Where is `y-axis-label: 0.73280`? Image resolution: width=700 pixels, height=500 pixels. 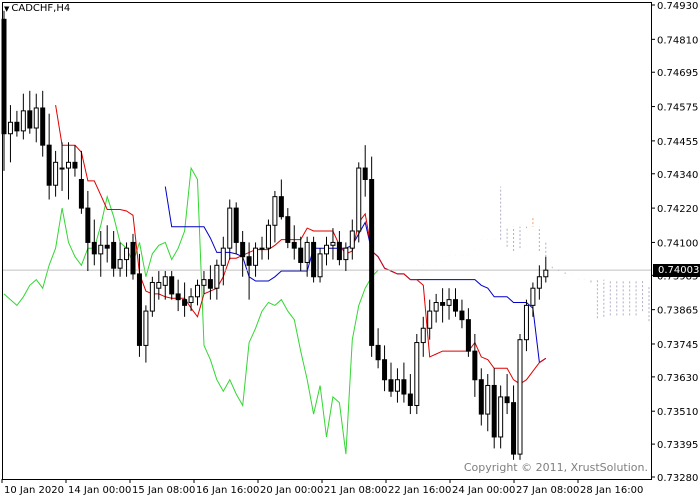
y-axis-label: 0.73280 is located at coordinates (677, 478).